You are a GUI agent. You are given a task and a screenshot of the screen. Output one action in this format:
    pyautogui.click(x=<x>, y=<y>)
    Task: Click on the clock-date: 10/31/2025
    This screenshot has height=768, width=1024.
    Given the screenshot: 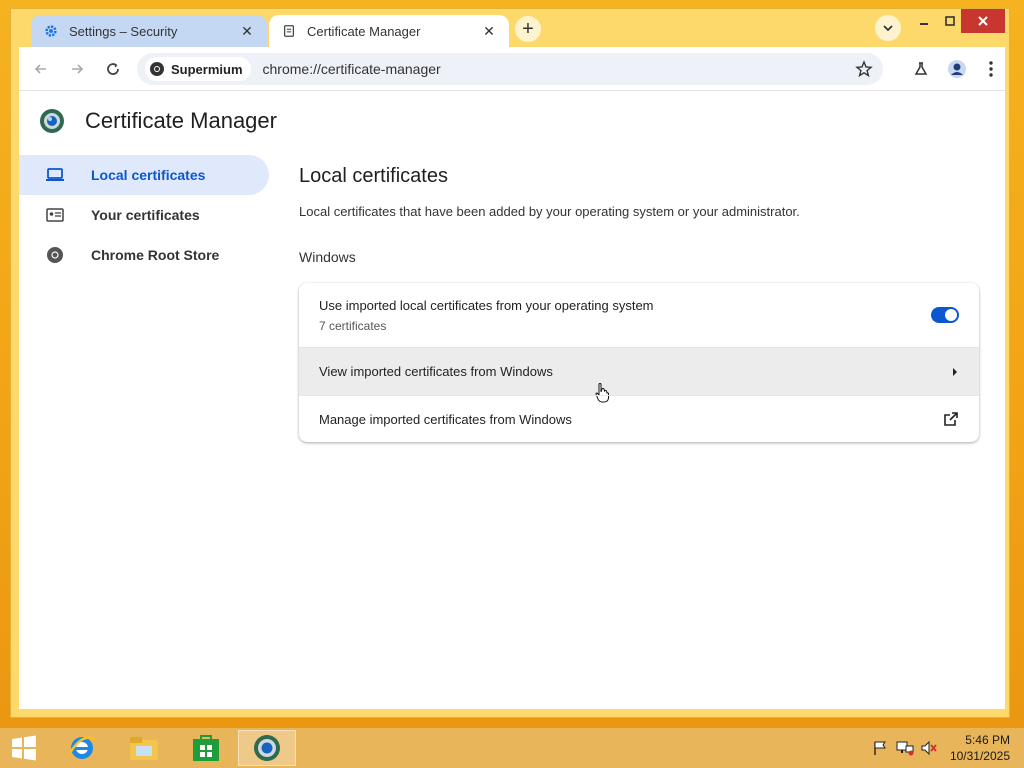 What is the action you would take?
    pyautogui.click(x=979, y=756)
    